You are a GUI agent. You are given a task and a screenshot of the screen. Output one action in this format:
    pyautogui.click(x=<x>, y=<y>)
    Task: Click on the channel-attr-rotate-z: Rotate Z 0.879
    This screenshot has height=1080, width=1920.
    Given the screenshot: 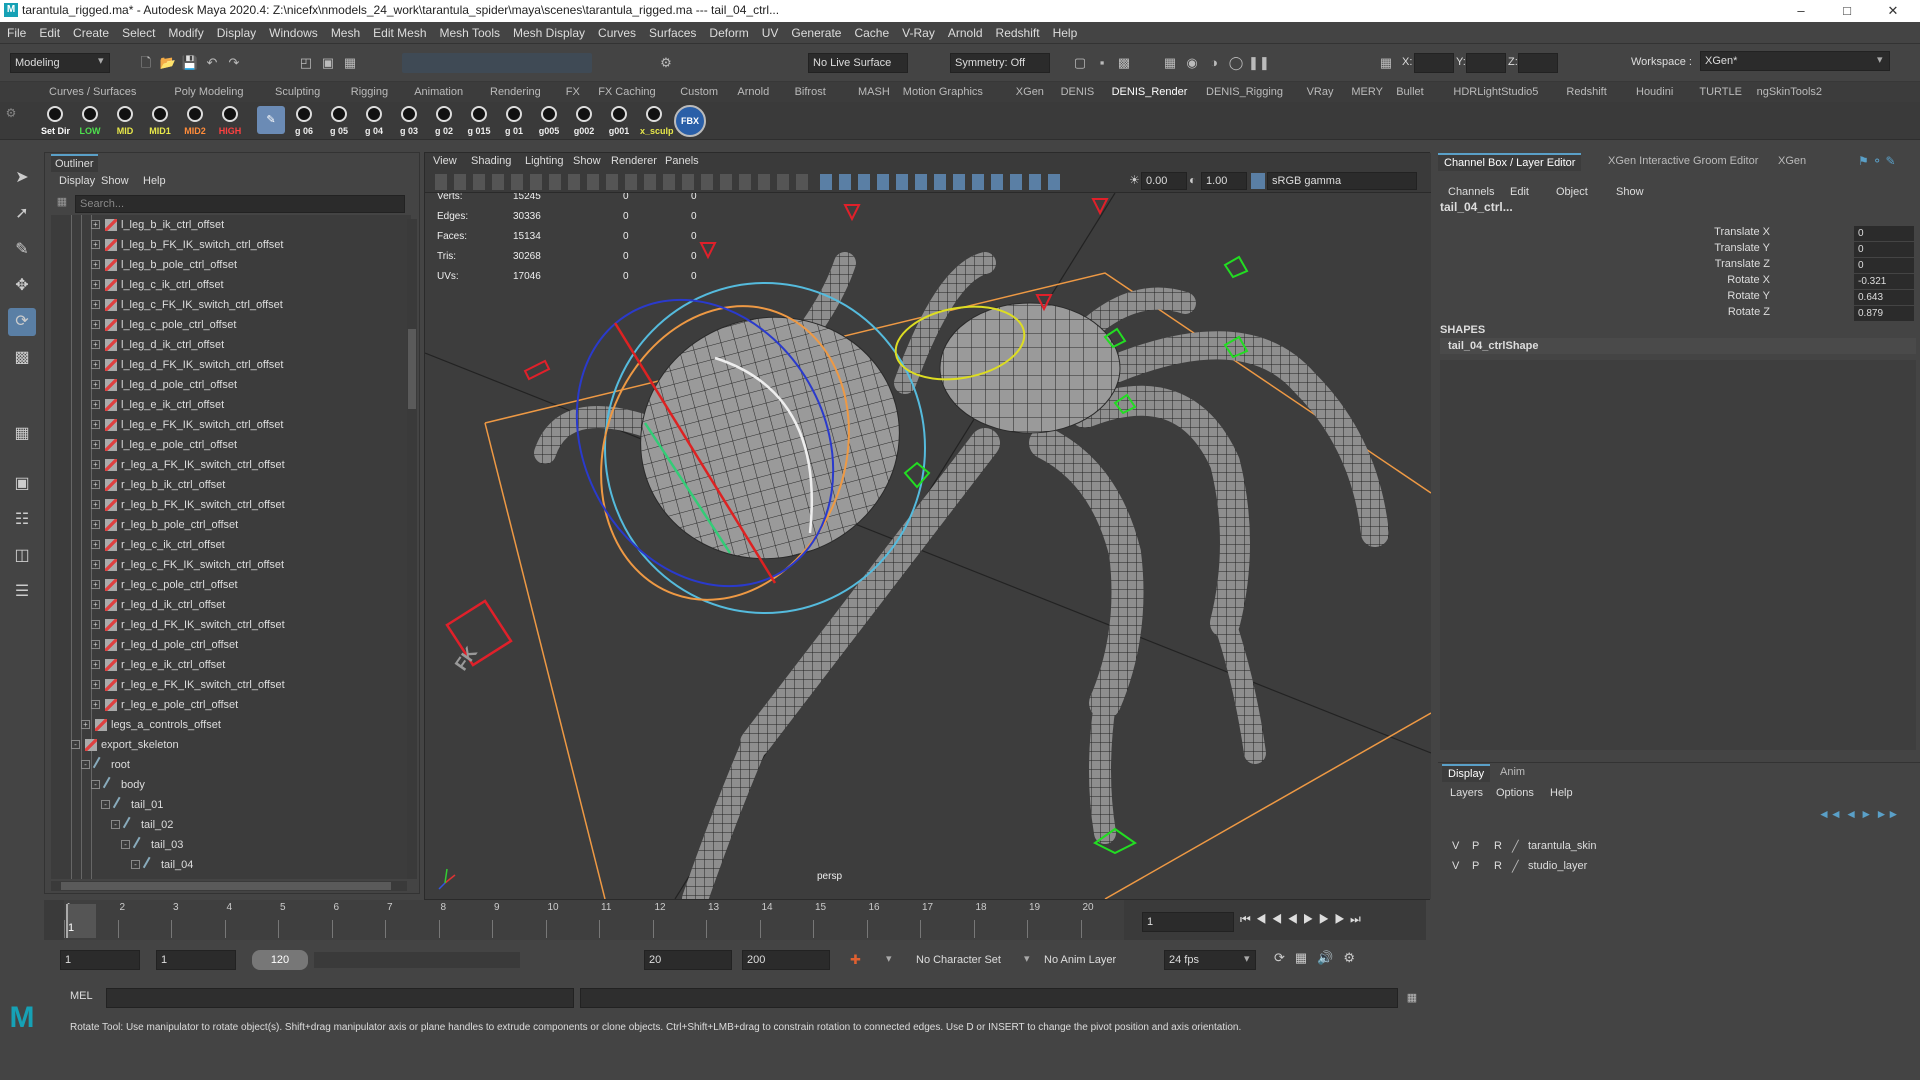 What is the action you would take?
    pyautogui.click(x=1678, y=314)
    